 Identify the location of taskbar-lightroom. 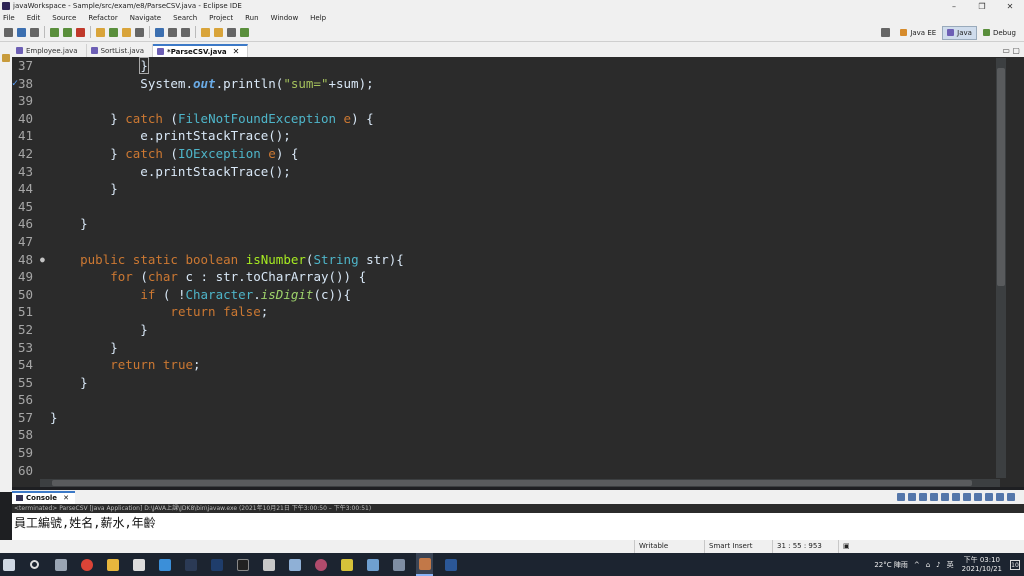
(190, 564).